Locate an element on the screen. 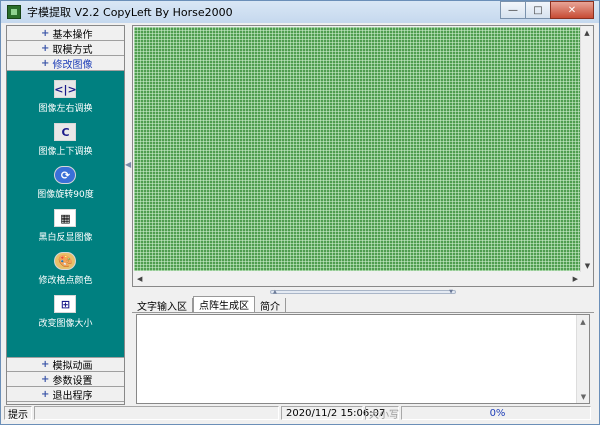 The width and height of the screenshot is (600, 425). status-bar: 提示 2020/11/2 15:06:07 大小写 0% is located at coordinates (300, 413).